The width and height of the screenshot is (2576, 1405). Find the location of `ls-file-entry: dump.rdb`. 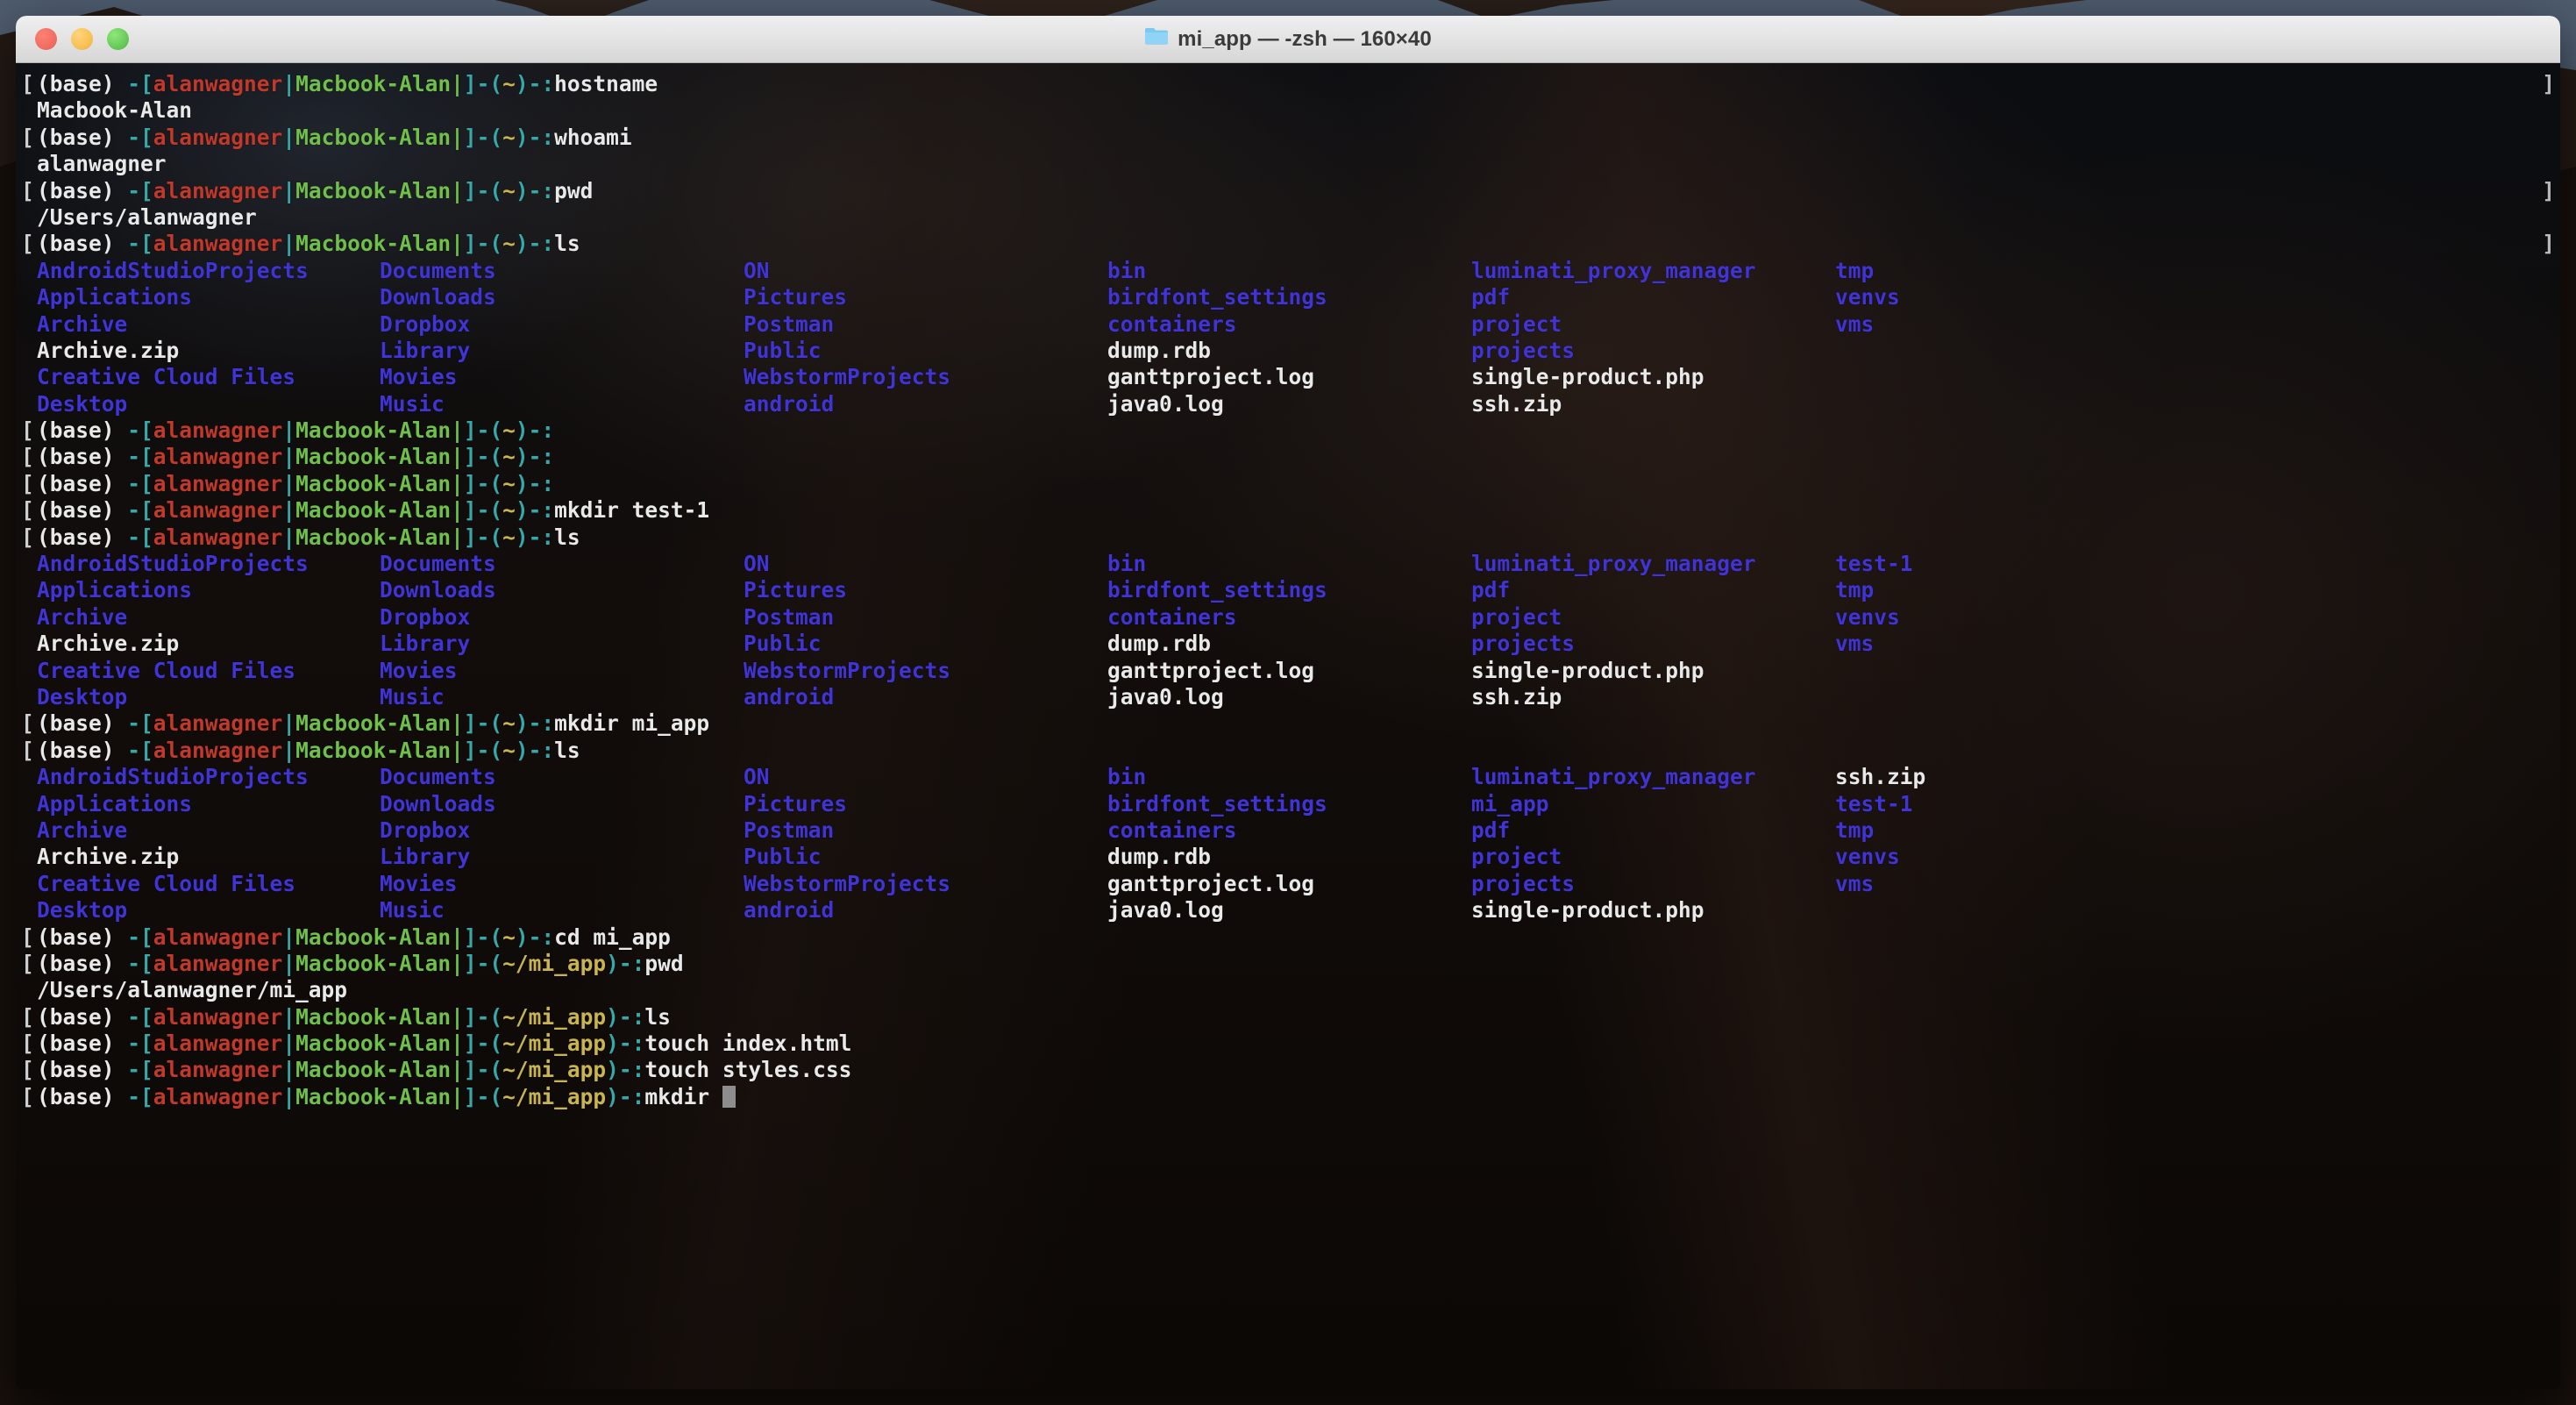

ls-file-entry: dump.rdb is located at coordinates (1159, 350).